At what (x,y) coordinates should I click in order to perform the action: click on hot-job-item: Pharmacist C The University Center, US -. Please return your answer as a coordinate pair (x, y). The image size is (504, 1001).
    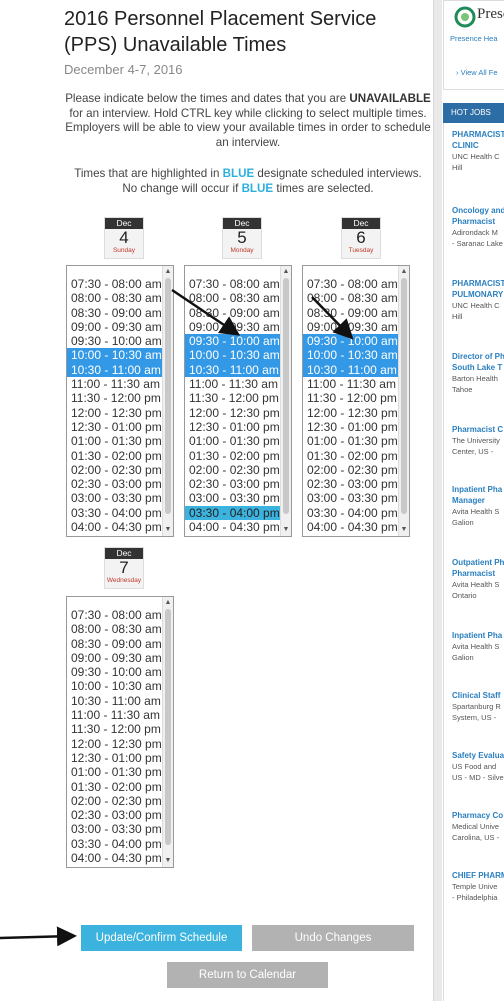
    Looking at the image, I should click on (478, 440).